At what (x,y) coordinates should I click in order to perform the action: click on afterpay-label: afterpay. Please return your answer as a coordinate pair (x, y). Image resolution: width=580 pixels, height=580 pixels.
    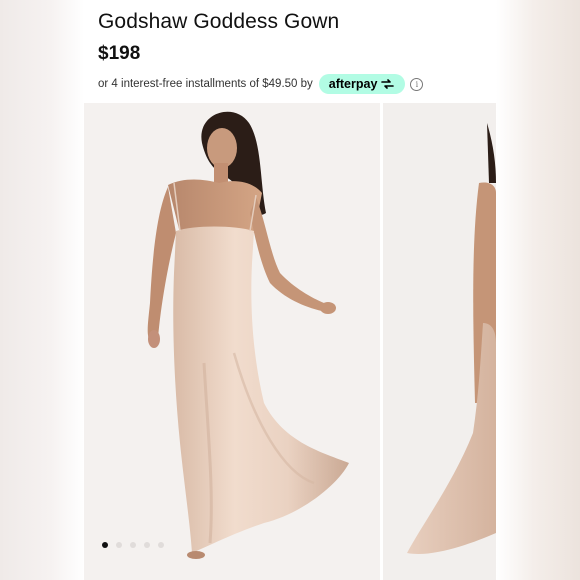
    Looking at the image, I should click on (353, 84).